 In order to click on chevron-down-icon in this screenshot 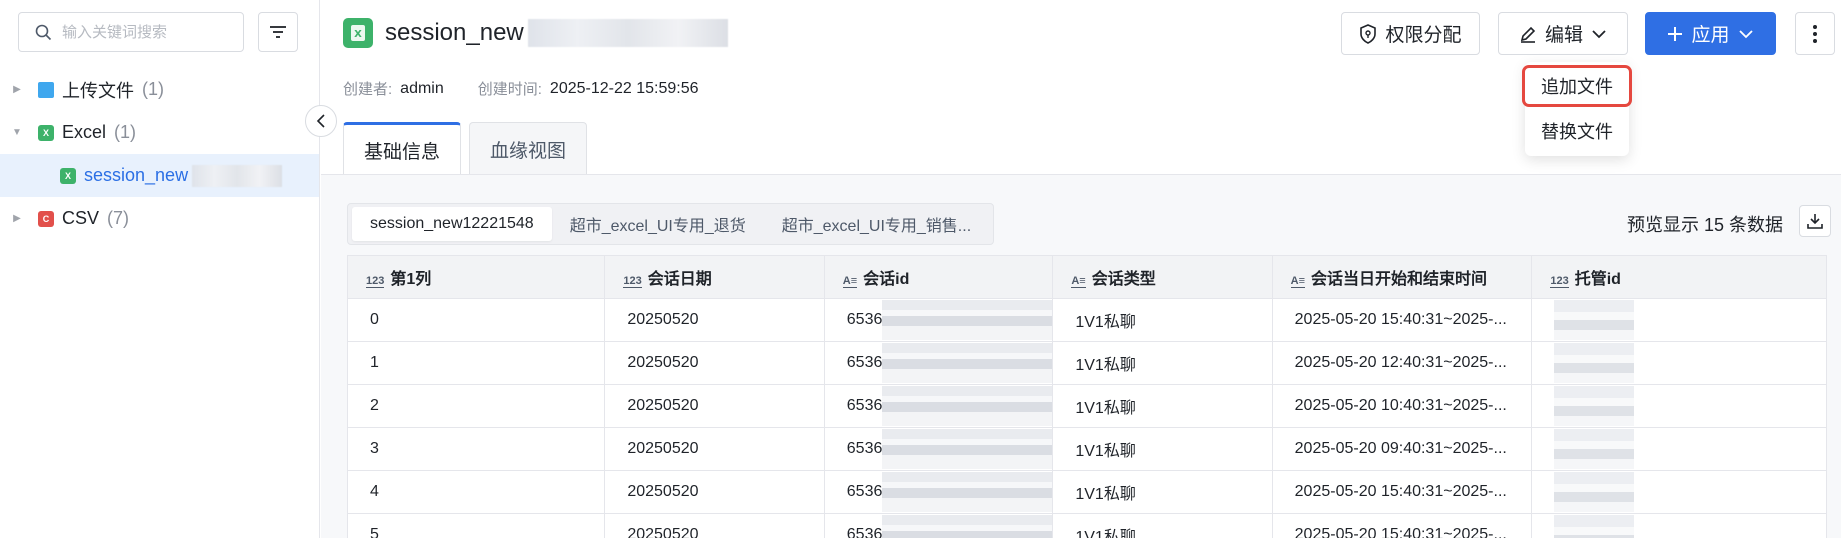, I will do `click(1745, 33)`.